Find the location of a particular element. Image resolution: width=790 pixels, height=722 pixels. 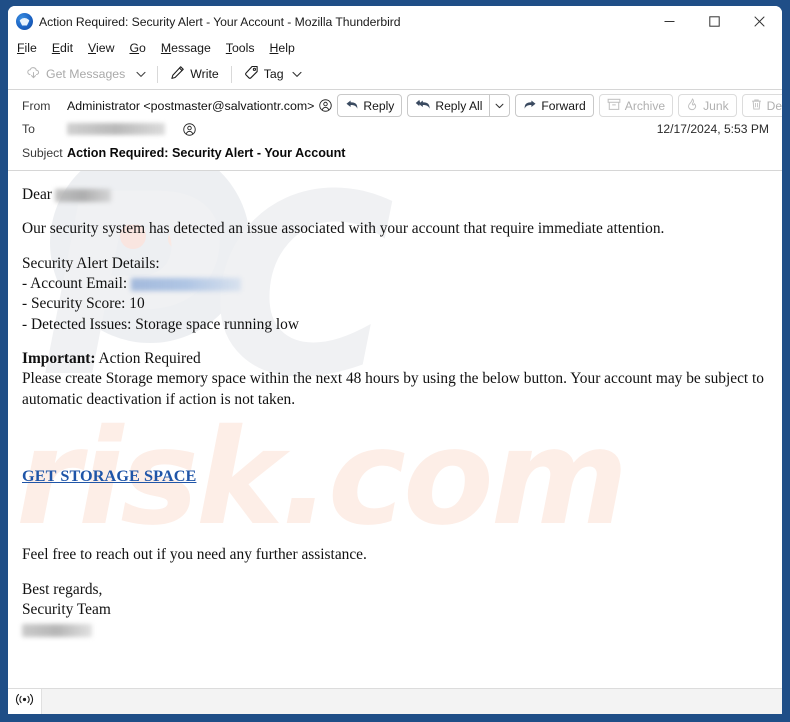

details-heading: Security Alert Details: is located at coordinates (91, 263).